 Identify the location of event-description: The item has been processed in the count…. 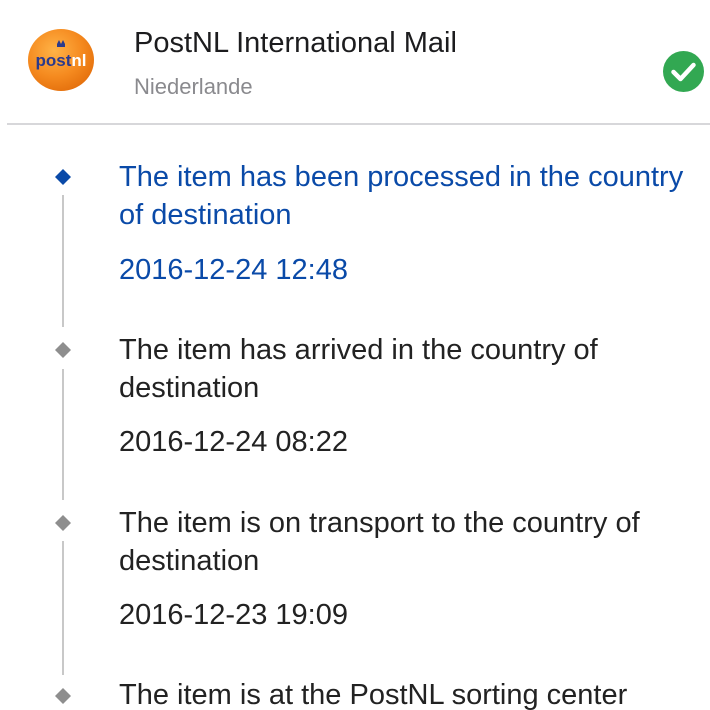
(401, 196).